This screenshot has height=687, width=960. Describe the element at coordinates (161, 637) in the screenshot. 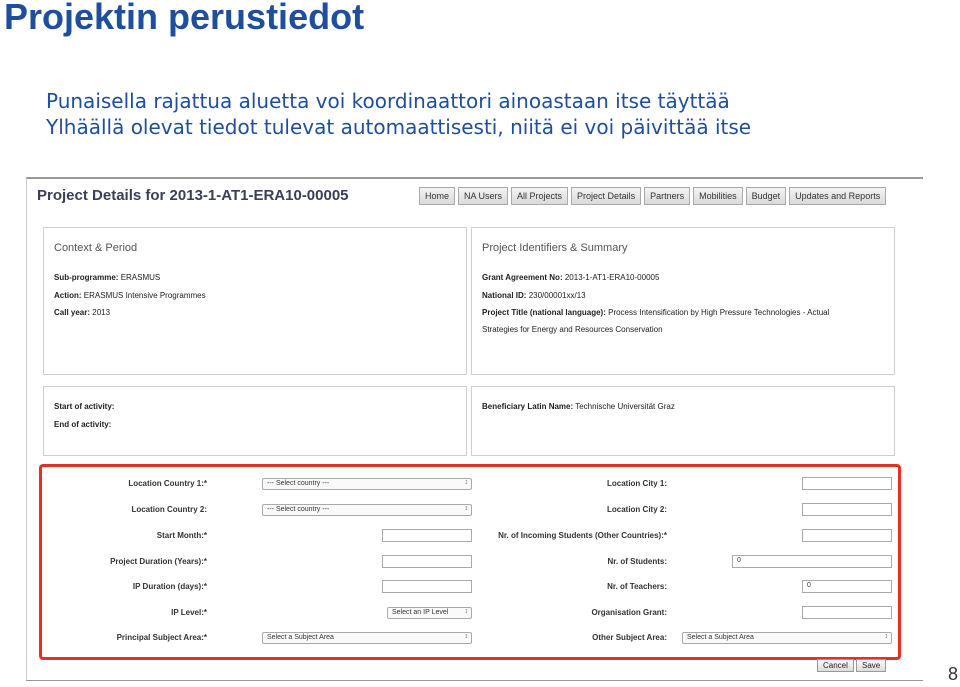

I see `principal-subject-label: Principal Subject Area:*` at that location.